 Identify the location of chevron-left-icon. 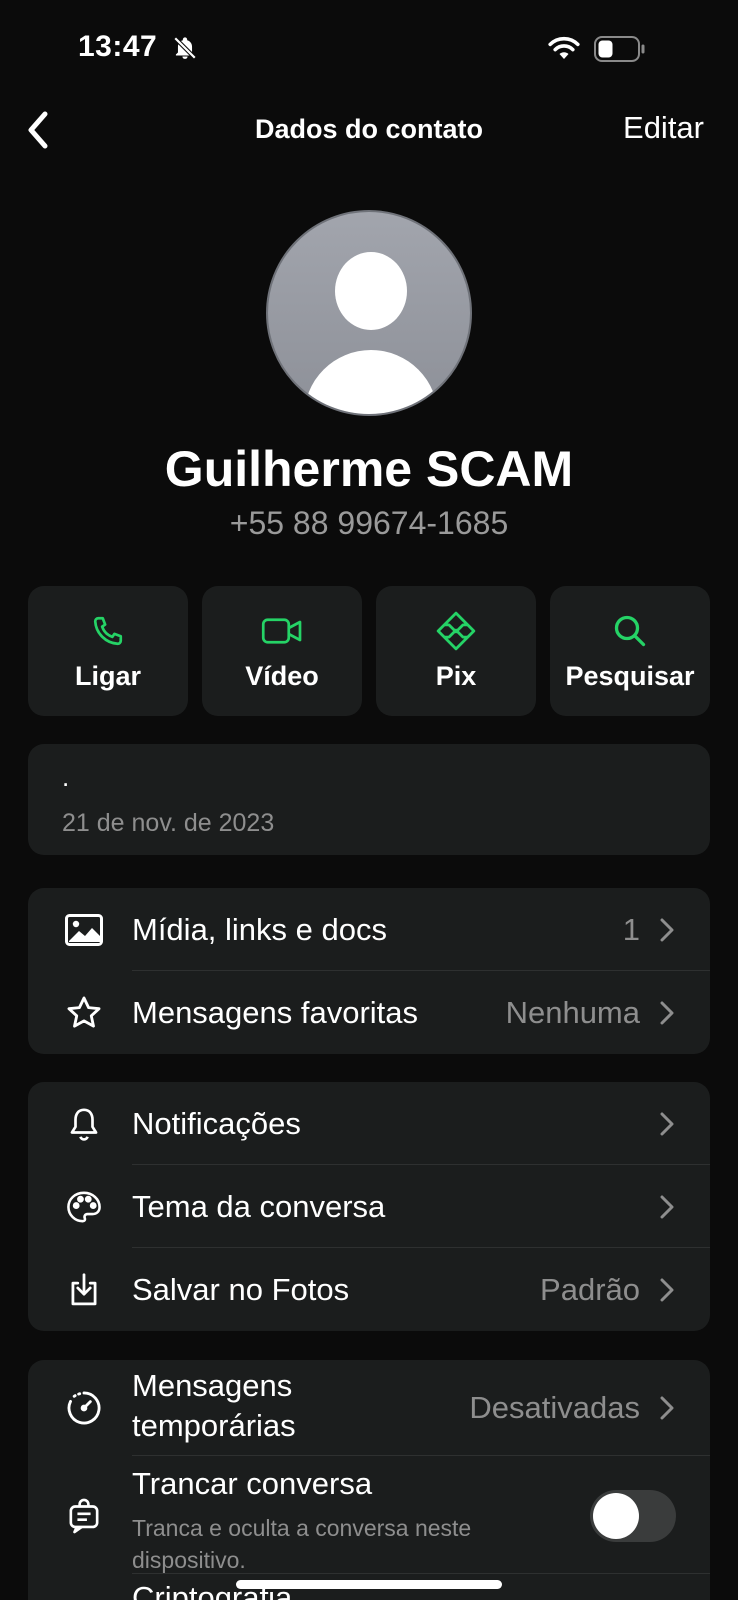
(38, 130).